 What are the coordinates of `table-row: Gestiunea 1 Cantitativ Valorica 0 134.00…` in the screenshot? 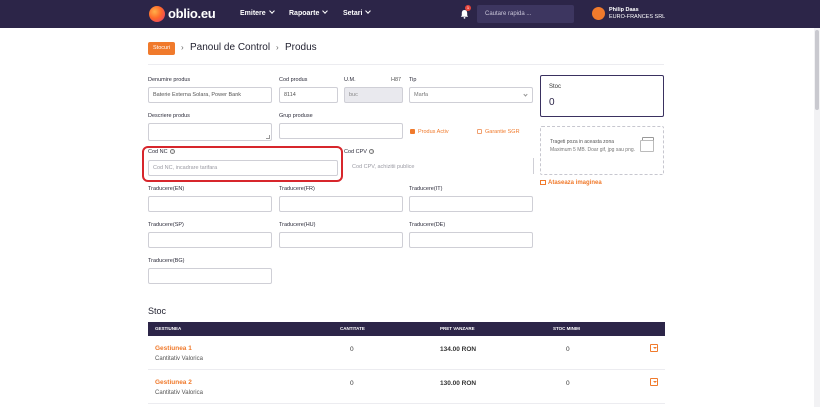 It's located at (406, 354).